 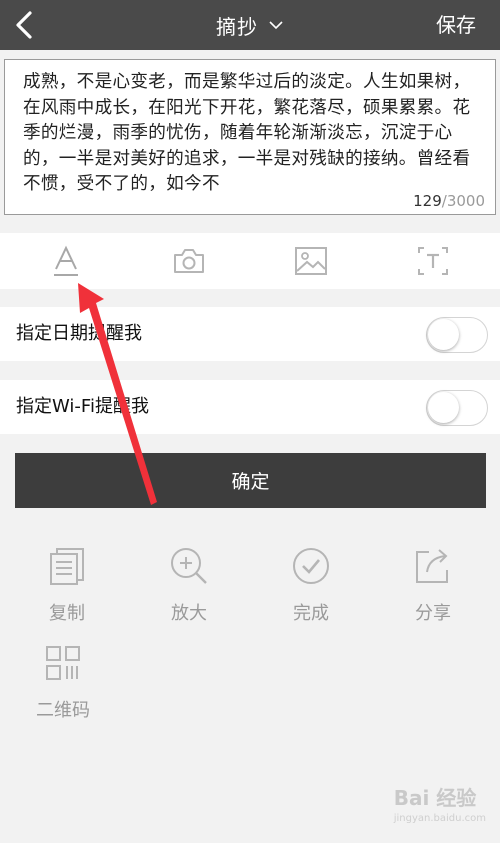 I want to click on font-style-icon, so click(x=66, y=260).